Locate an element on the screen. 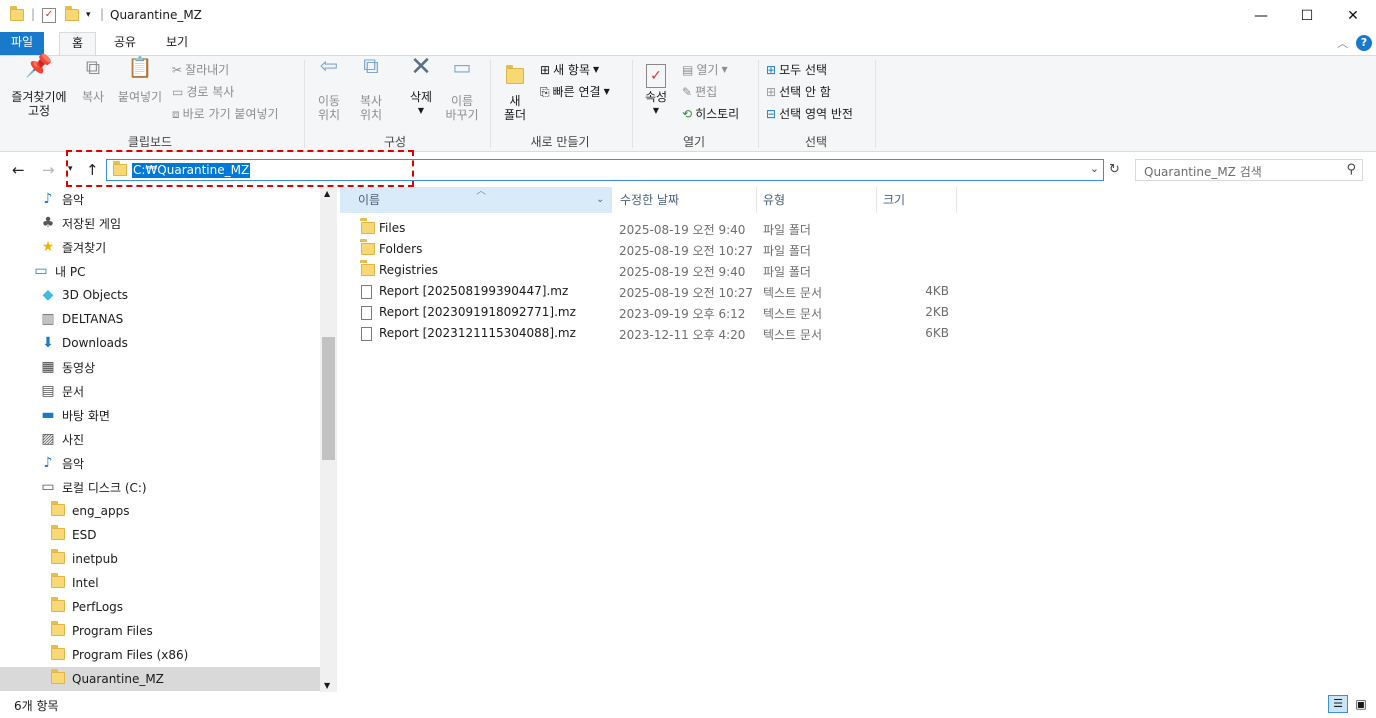 This screenshot has width=1376, height=718. tab-view: 보기 is located at coordinates (177, 43).